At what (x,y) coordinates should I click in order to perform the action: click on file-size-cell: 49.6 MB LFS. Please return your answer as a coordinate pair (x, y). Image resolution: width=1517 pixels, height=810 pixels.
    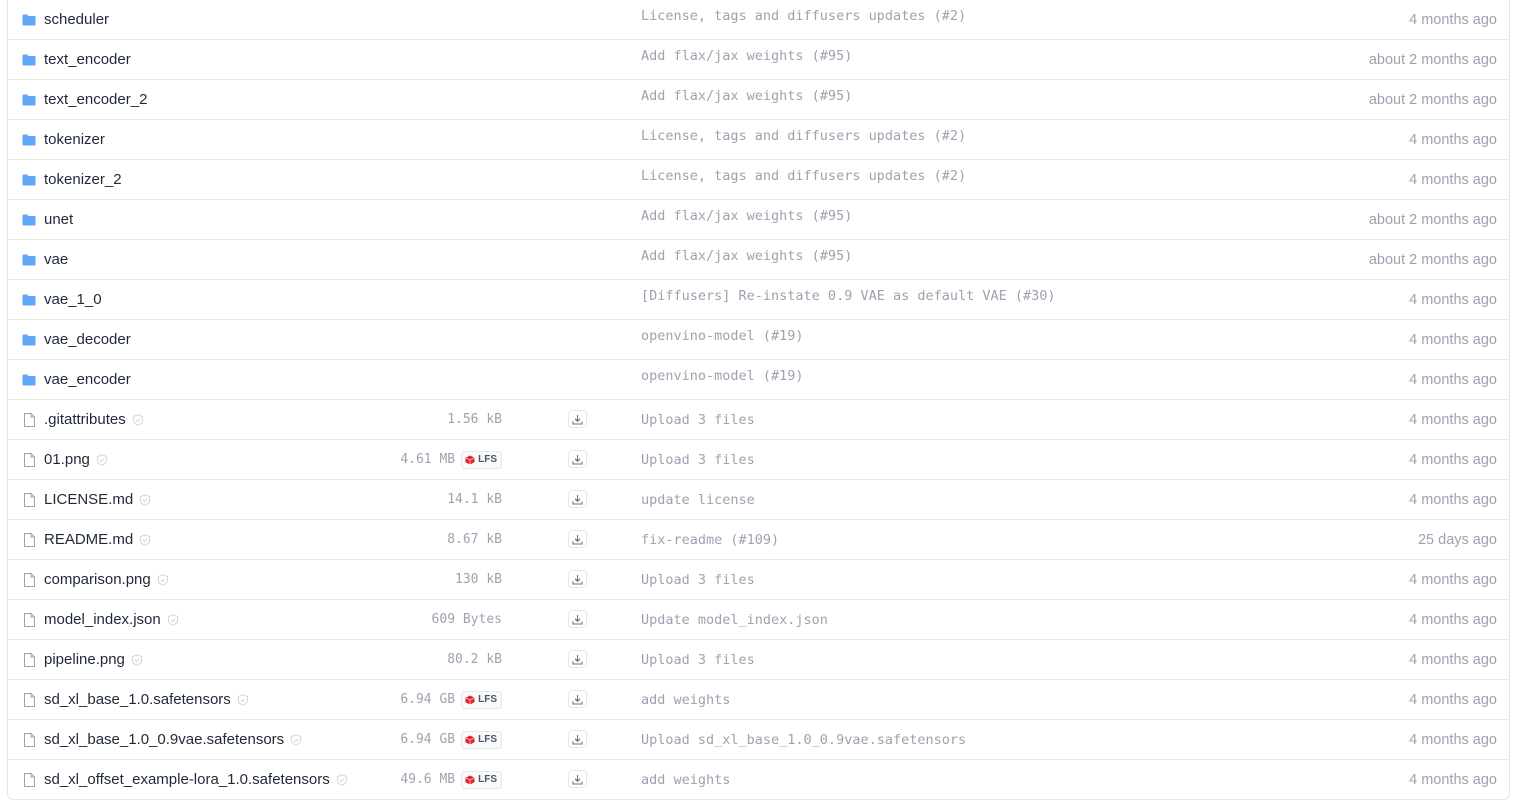
    Looking at the image, I should click on (451, 779).